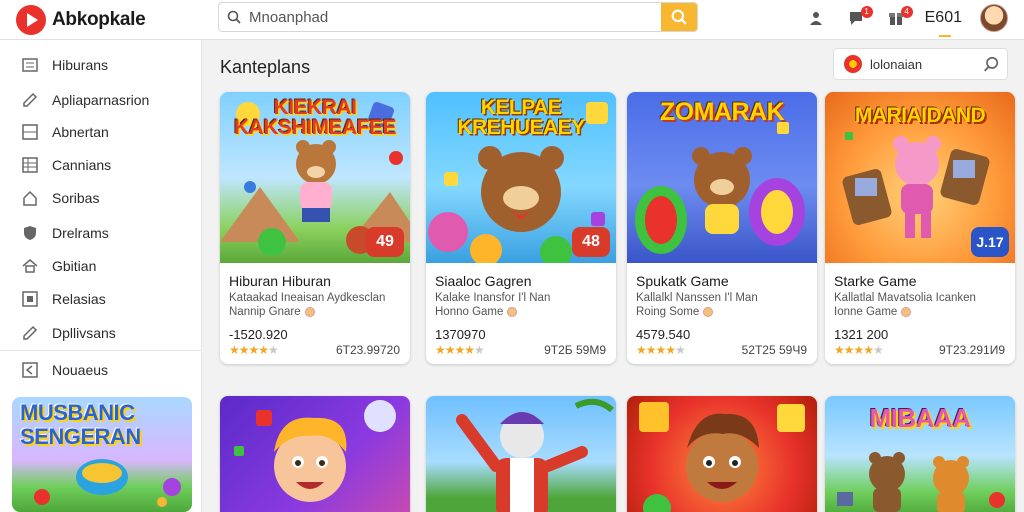 This screenshot has height=512, width=1024. I want to click on sidebar-item-label: Cannians, so click(82, 165).